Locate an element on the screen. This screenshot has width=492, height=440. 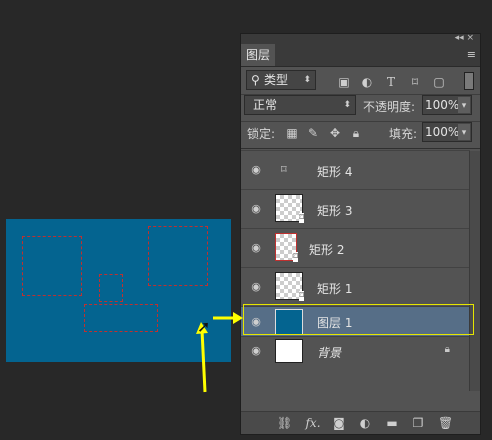
layer-row: ◉ ⌑ 矩形 1 is located at coordinates (355, 286).